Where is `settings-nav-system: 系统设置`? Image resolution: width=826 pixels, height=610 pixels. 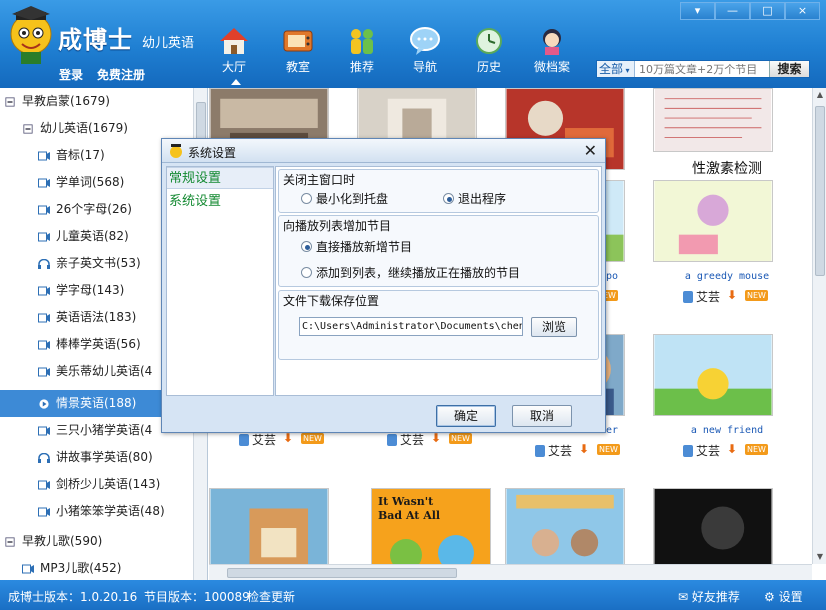 settings-nav-system: 系统设置 is located at coordinates (220, 202).